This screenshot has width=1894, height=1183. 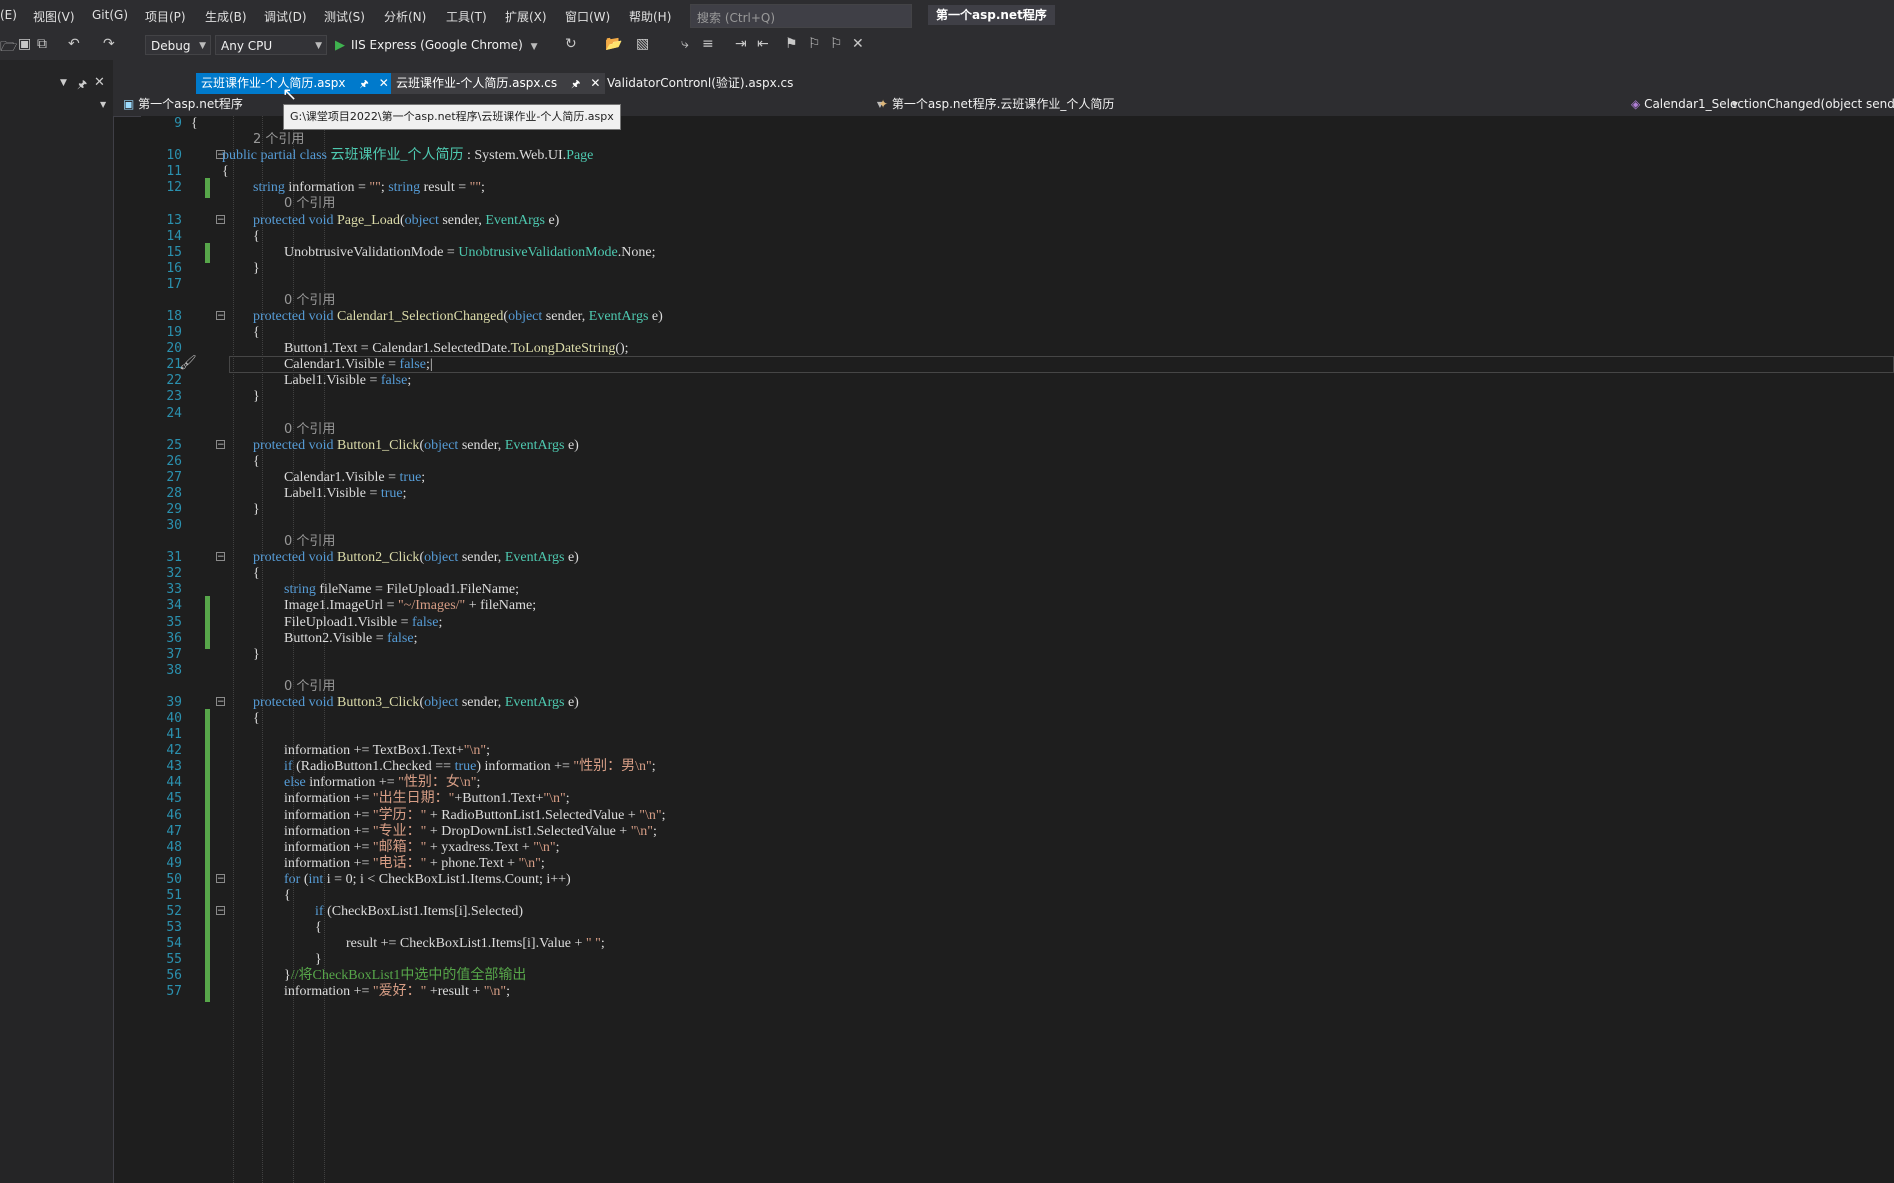 What do you see at coordinates (344, 16) in the screenshot?
I see `menu-test: 测试(S)` at bounding box center [344, 16].